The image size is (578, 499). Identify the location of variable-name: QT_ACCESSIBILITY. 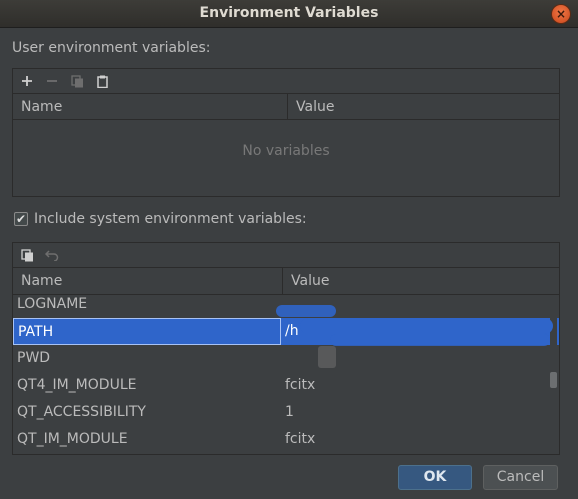
(81, 412).